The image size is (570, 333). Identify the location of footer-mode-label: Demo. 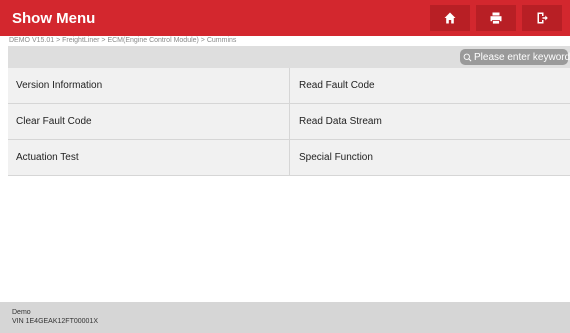
(21, 312).